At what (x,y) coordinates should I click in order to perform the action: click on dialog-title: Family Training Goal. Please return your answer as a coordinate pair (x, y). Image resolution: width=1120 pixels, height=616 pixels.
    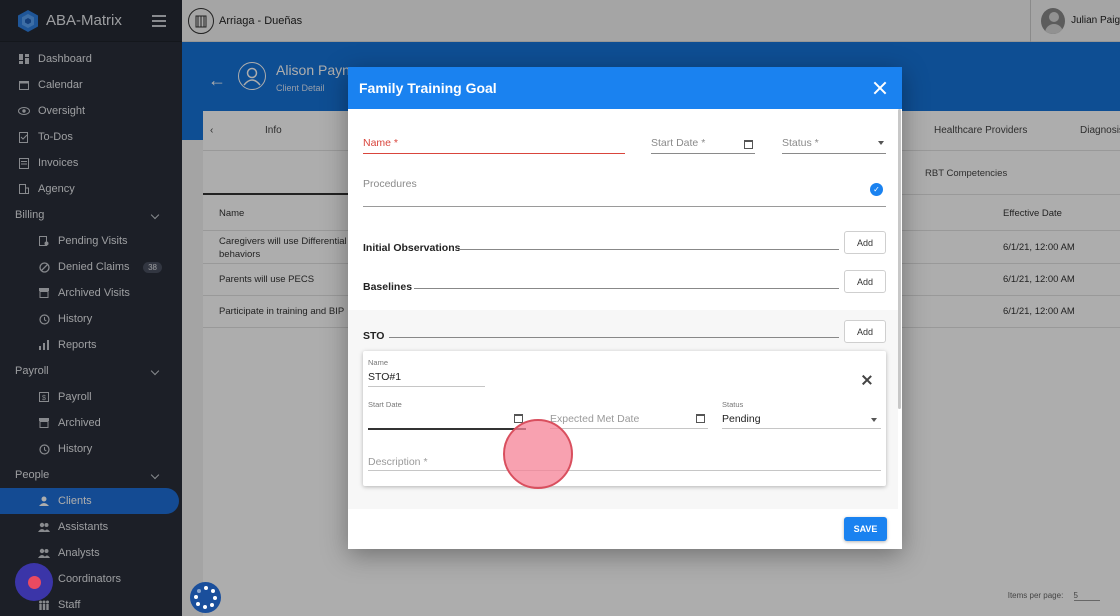
    Looking at the image, I should click on (428, 88).